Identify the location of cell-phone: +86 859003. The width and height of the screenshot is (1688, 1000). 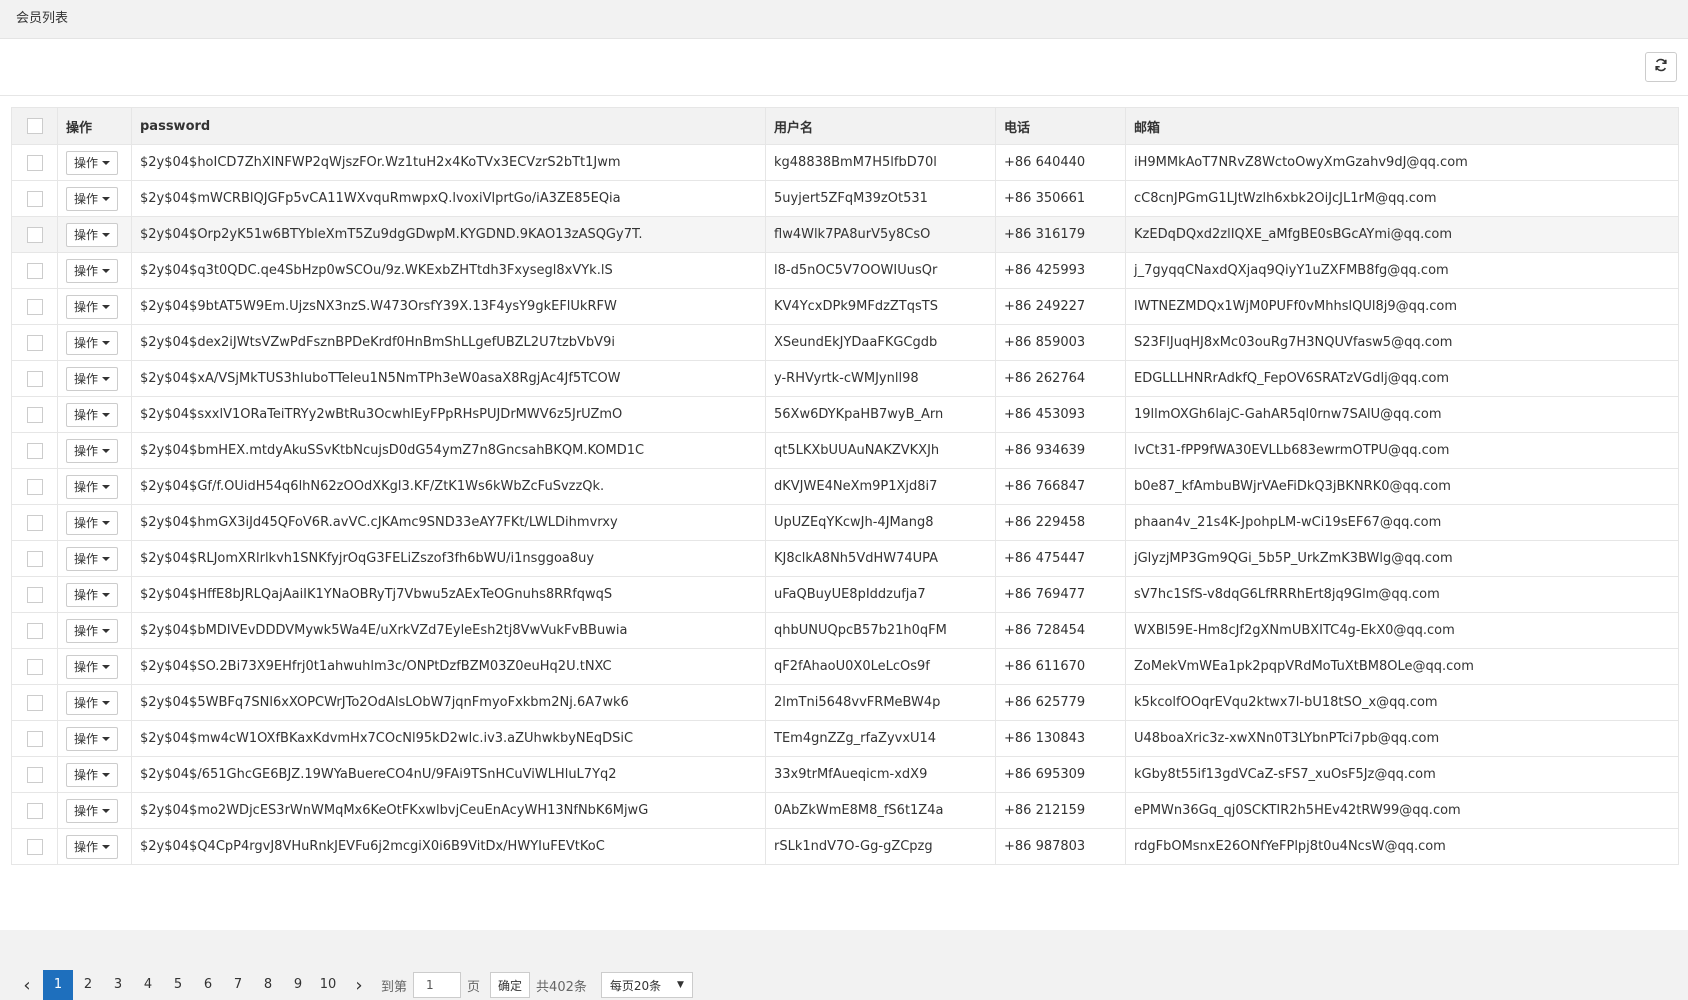
(1060, 342).